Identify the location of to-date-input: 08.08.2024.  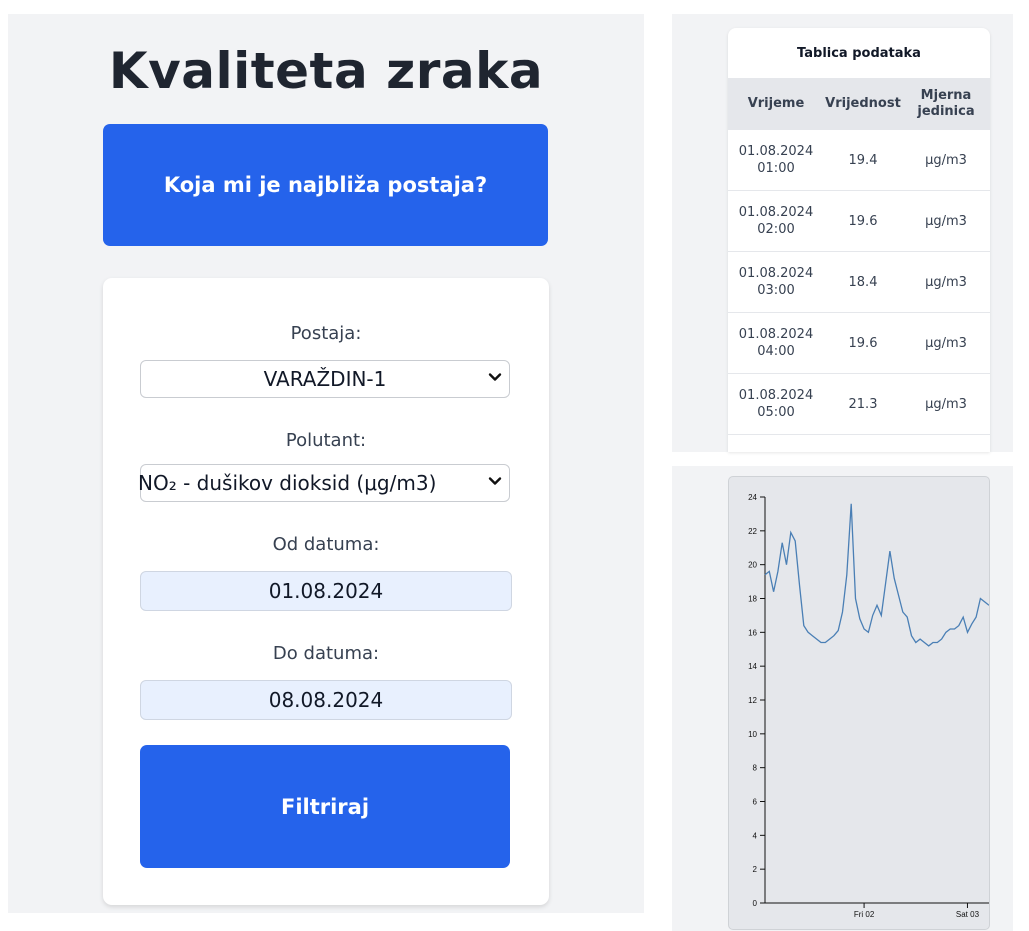
(326, 700).